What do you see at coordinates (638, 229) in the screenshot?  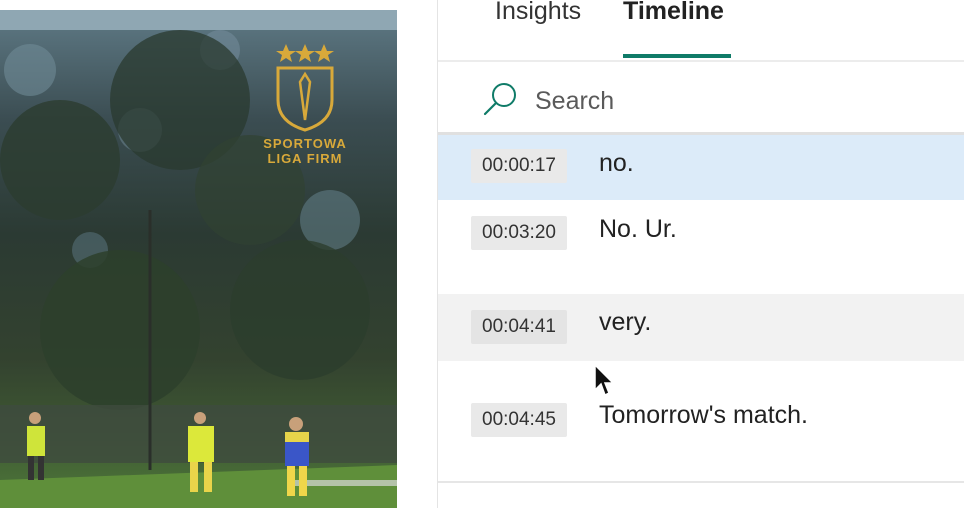 I see `transcript-text: No. Ur.` at bounding box center [638, 229].